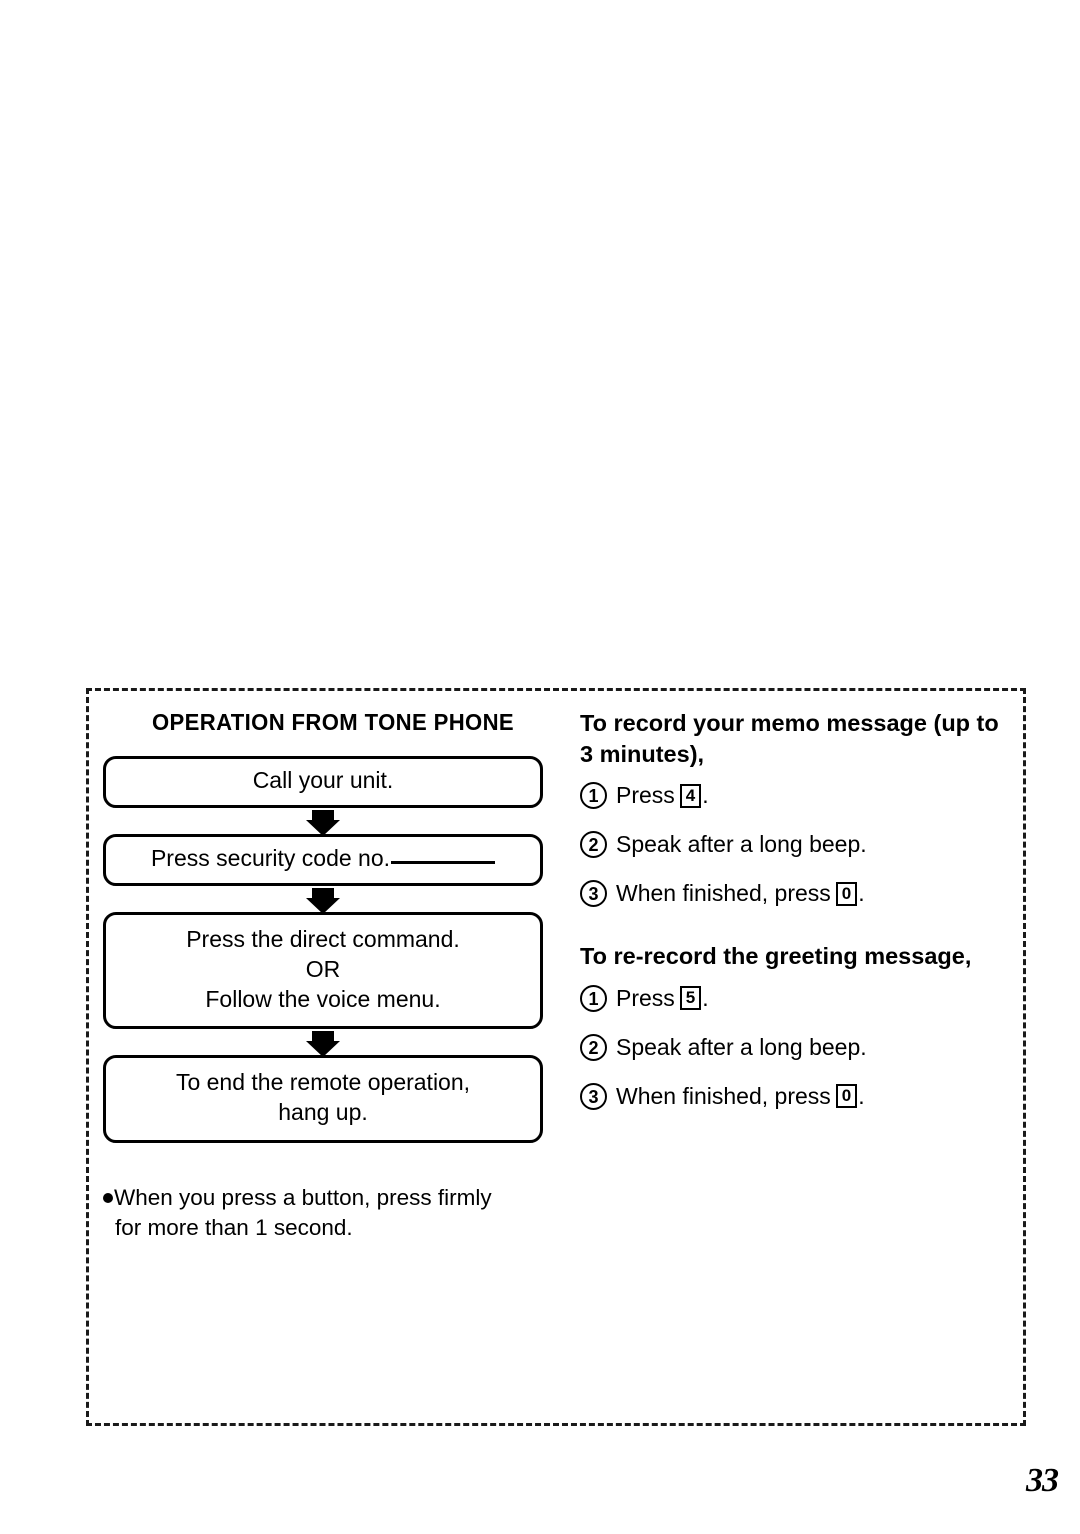  I want to click on flow-step-line: OR, so click(323, 968).